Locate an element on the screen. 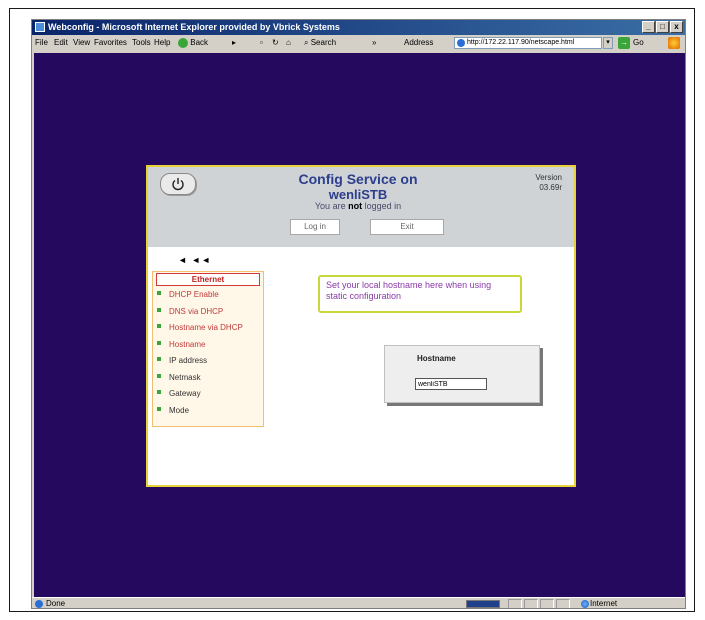 This screenshot has width=705, height=620. forward-icon: ▸ is located at coordinates (234, 43).